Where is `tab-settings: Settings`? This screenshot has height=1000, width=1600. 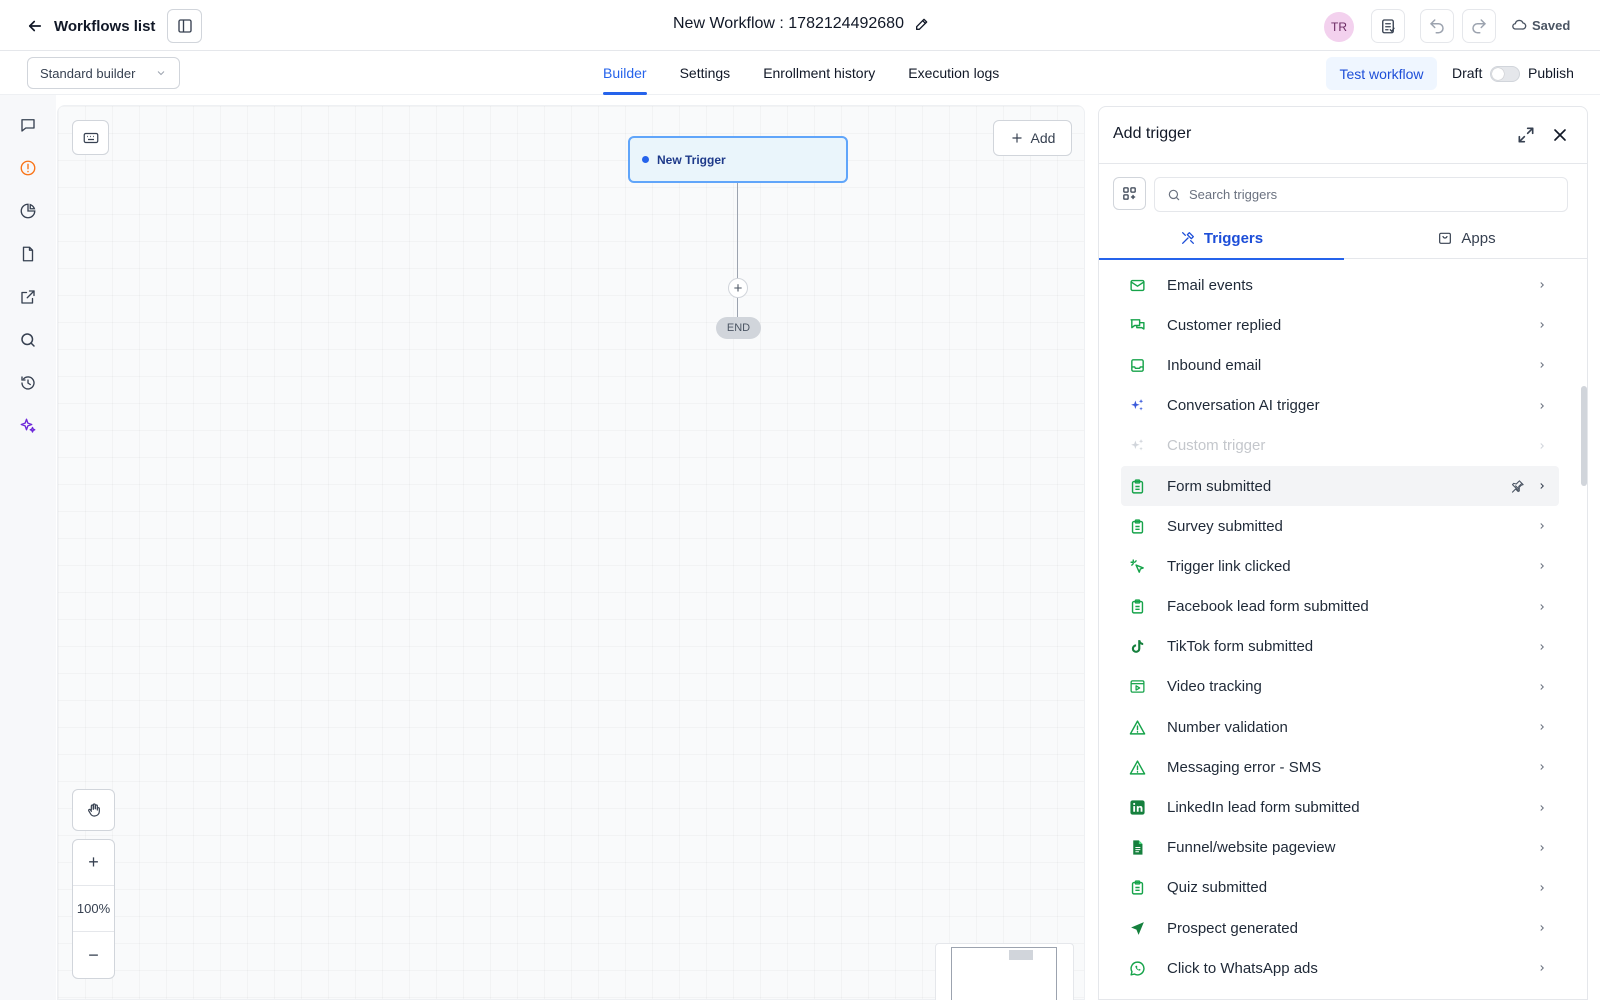
tab-settings: Settings is located at coordinates (705, 73).